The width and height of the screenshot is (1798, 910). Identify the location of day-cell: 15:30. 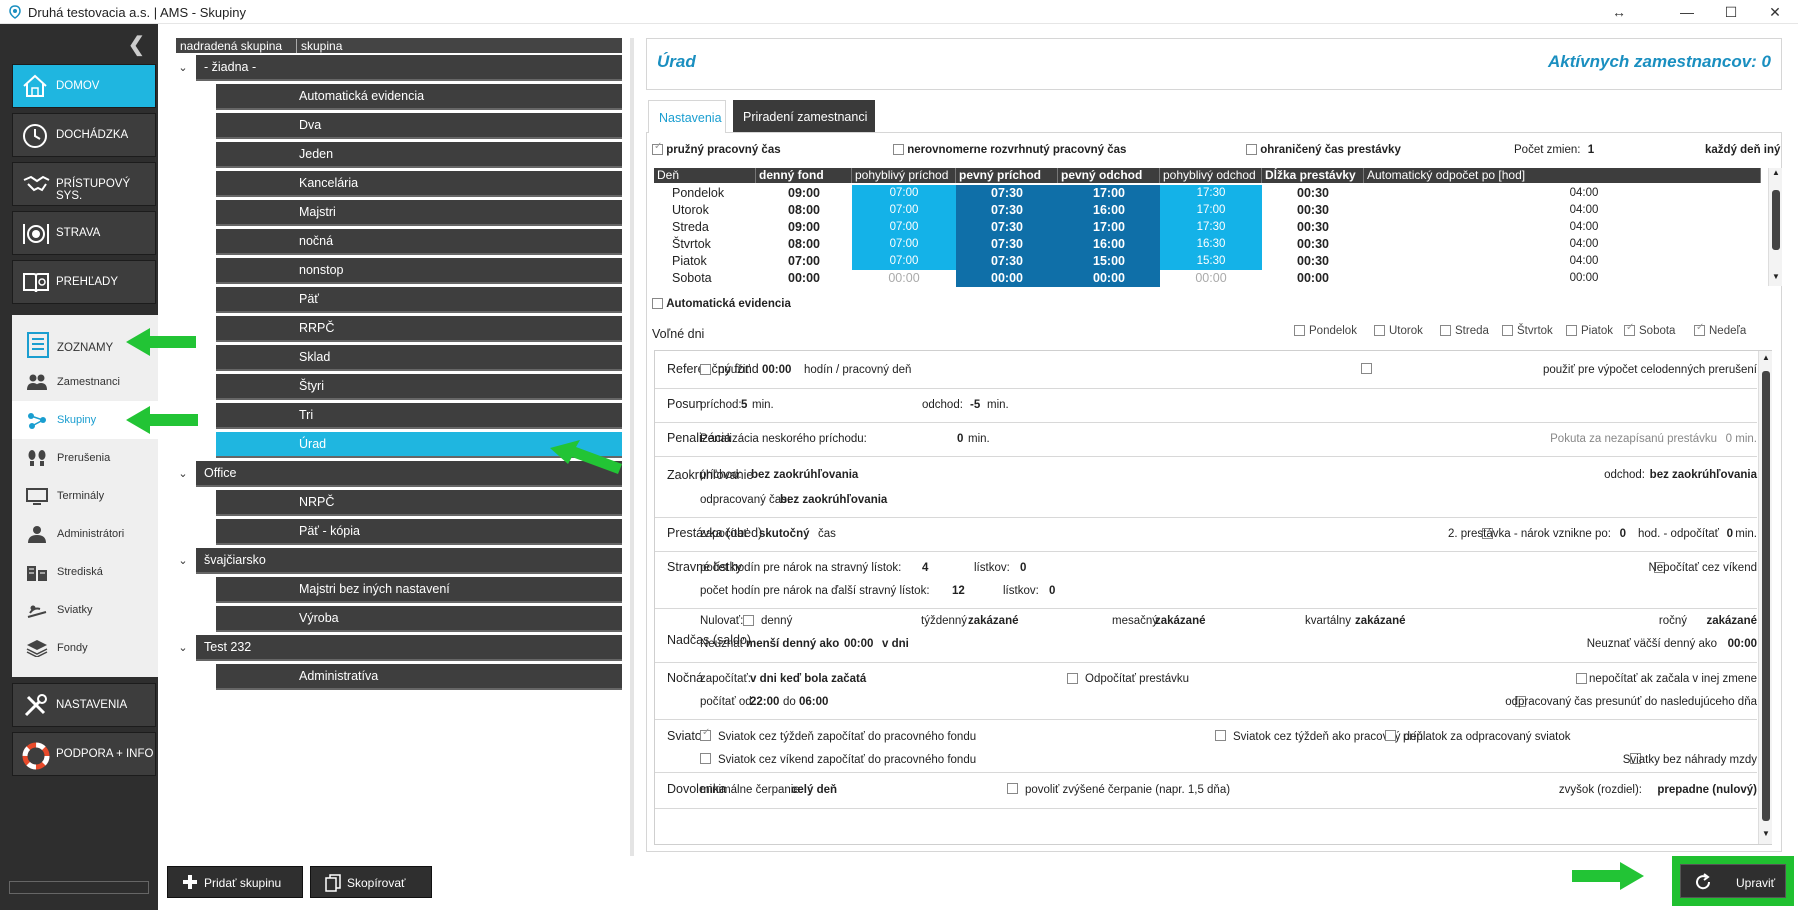
(1211, 261).